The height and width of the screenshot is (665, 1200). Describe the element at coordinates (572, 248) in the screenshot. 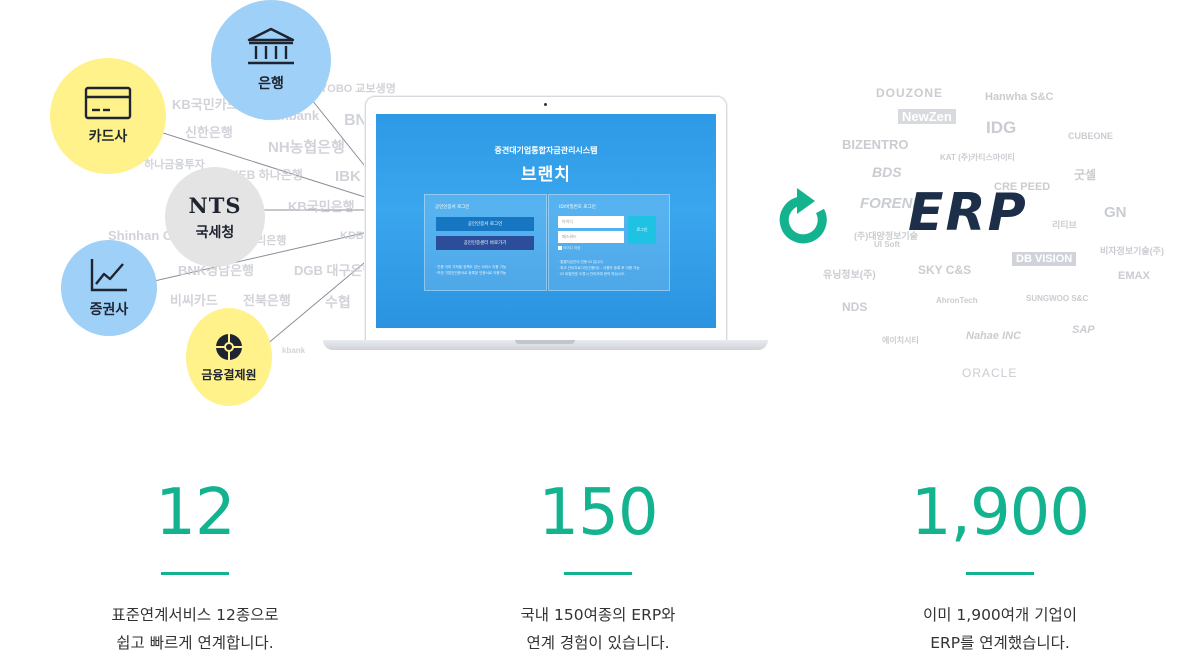

I see `checkbox-label: 아이디 저장` at that location.